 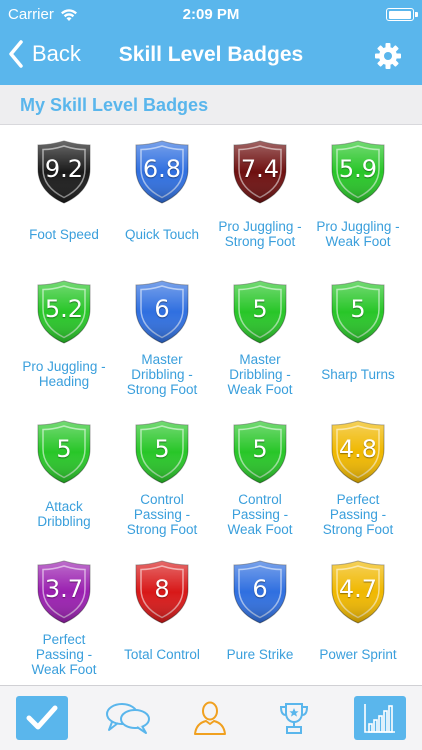 I want to click on badge-item: 9.2 Foot Speed, so click(x=64, y=195).